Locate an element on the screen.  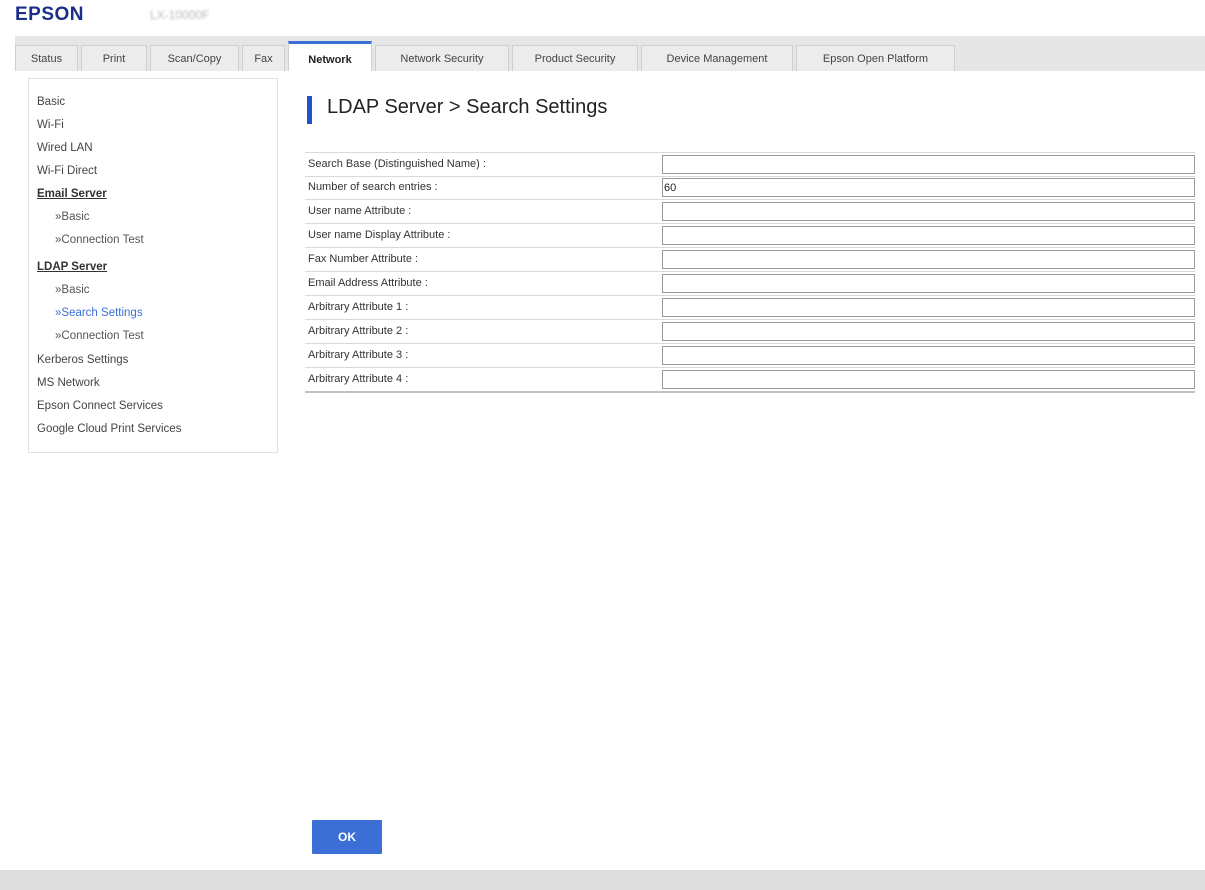
form-row-arbitrary-attribute-2: Arbitrary Attribute 2 : is located at coordinates (750, 332).